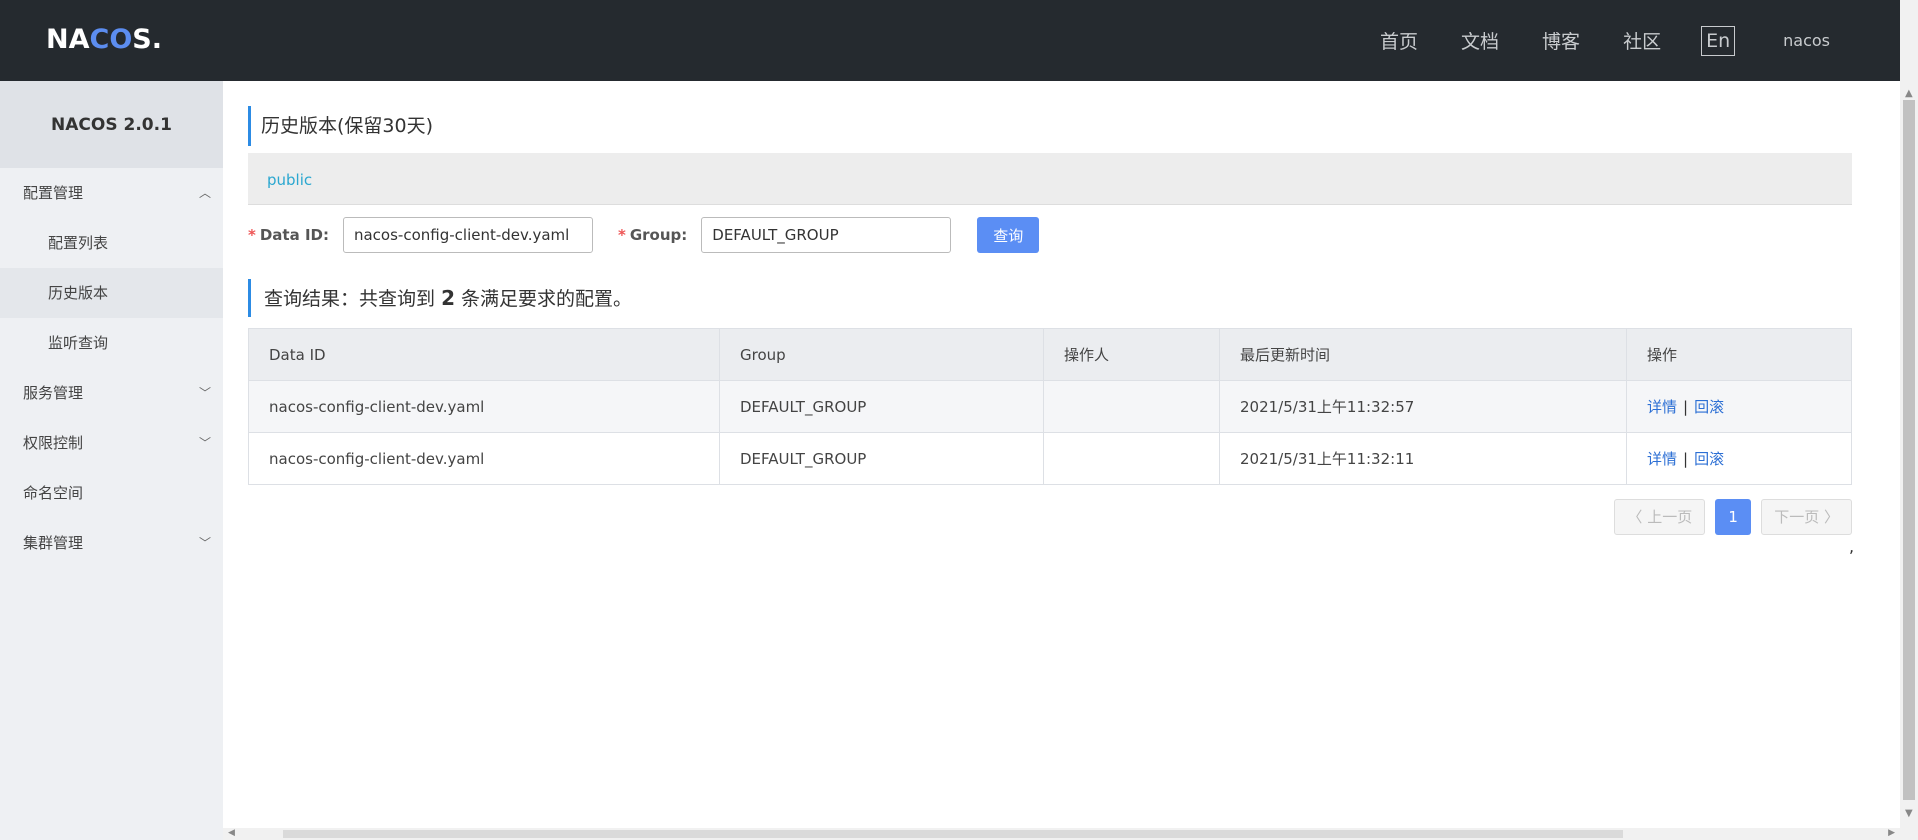 The image size is (1918, 840). I want to click on nav-blog: 博客, so click(1561, 40).